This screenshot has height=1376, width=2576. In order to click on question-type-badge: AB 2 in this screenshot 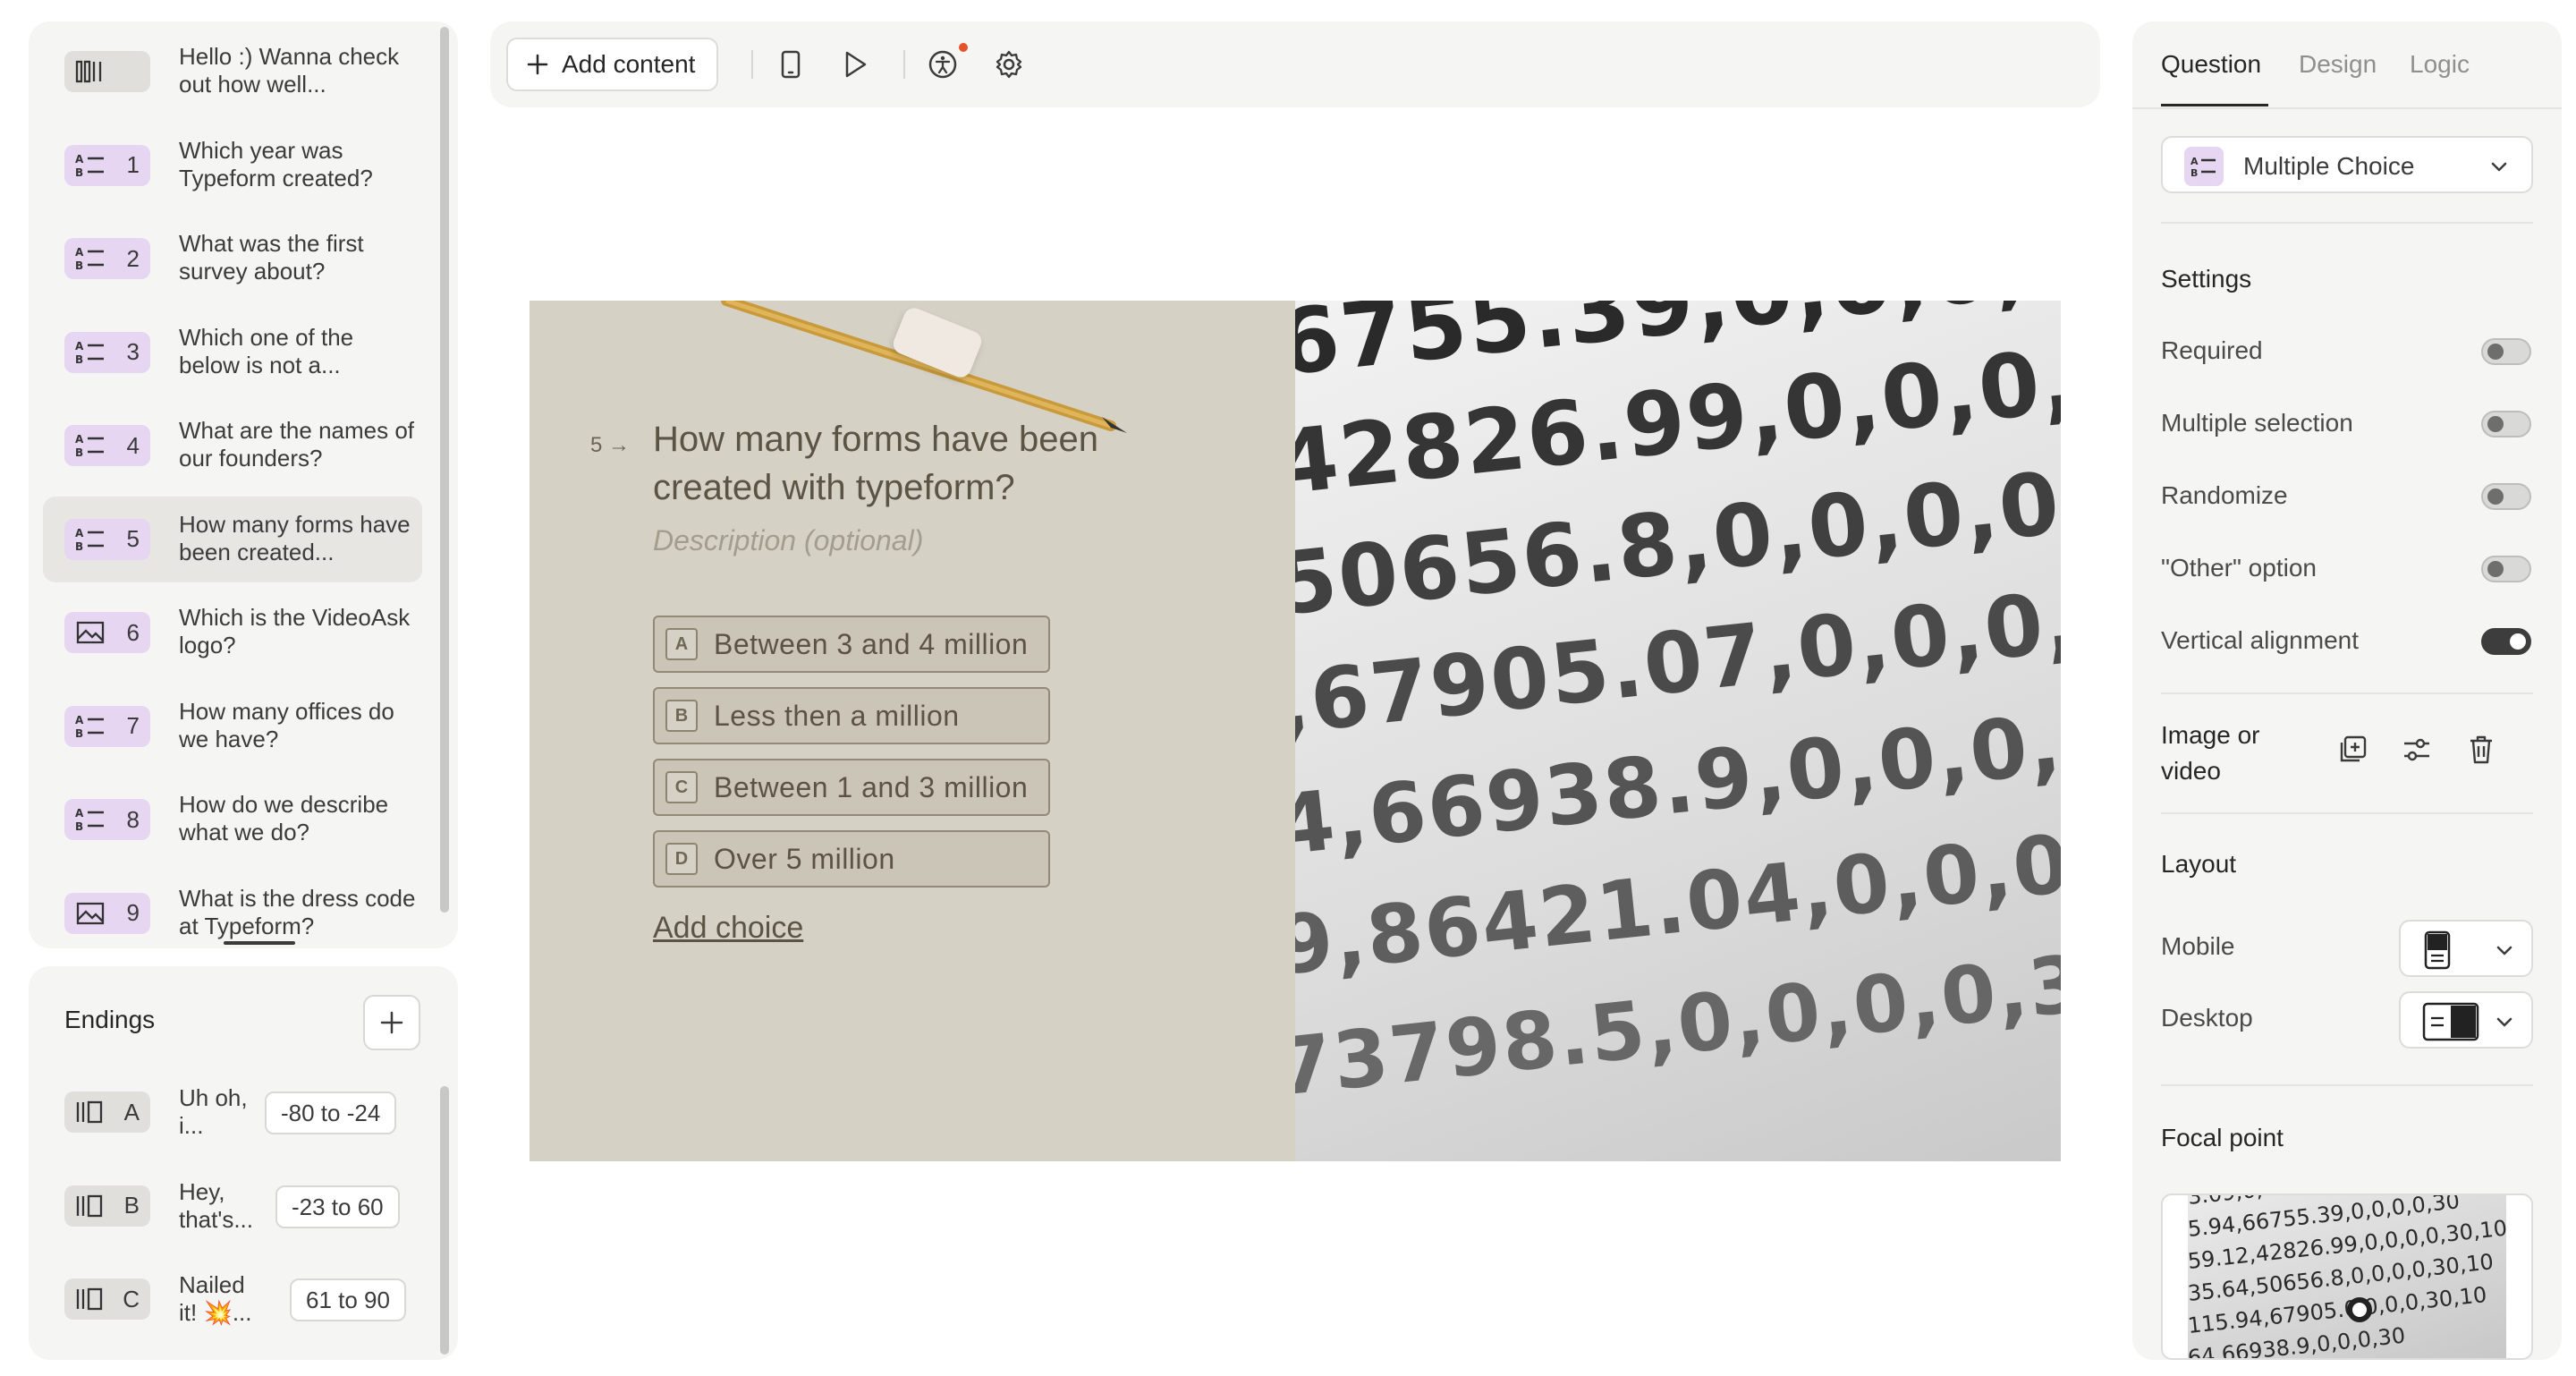, I will do `click(107, 258)`.